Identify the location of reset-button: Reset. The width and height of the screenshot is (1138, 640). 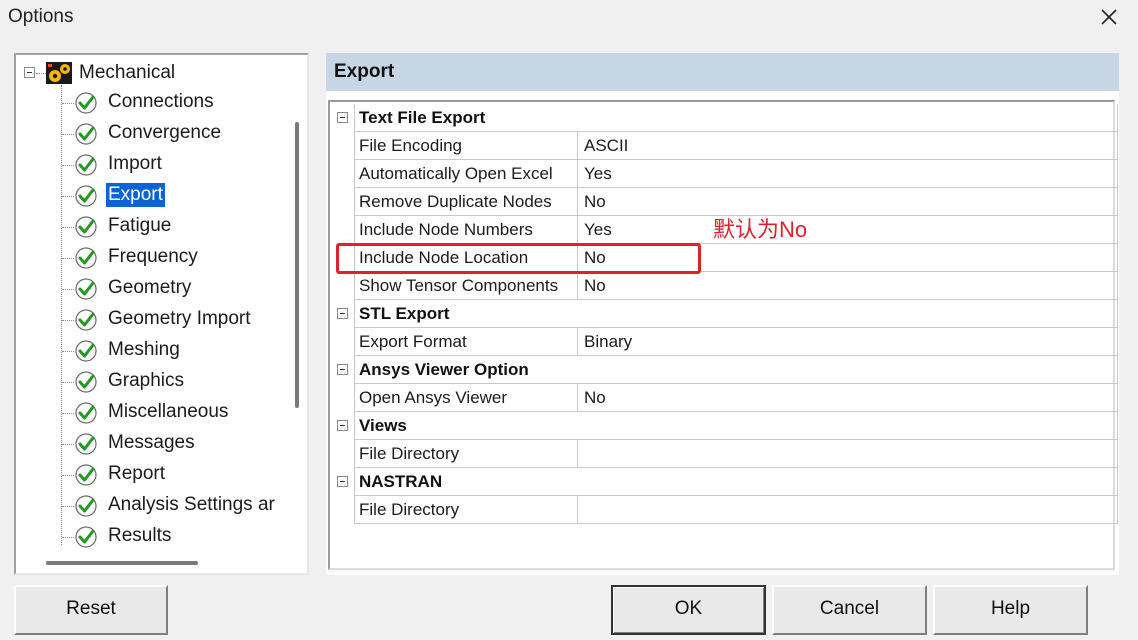
(91, 610).